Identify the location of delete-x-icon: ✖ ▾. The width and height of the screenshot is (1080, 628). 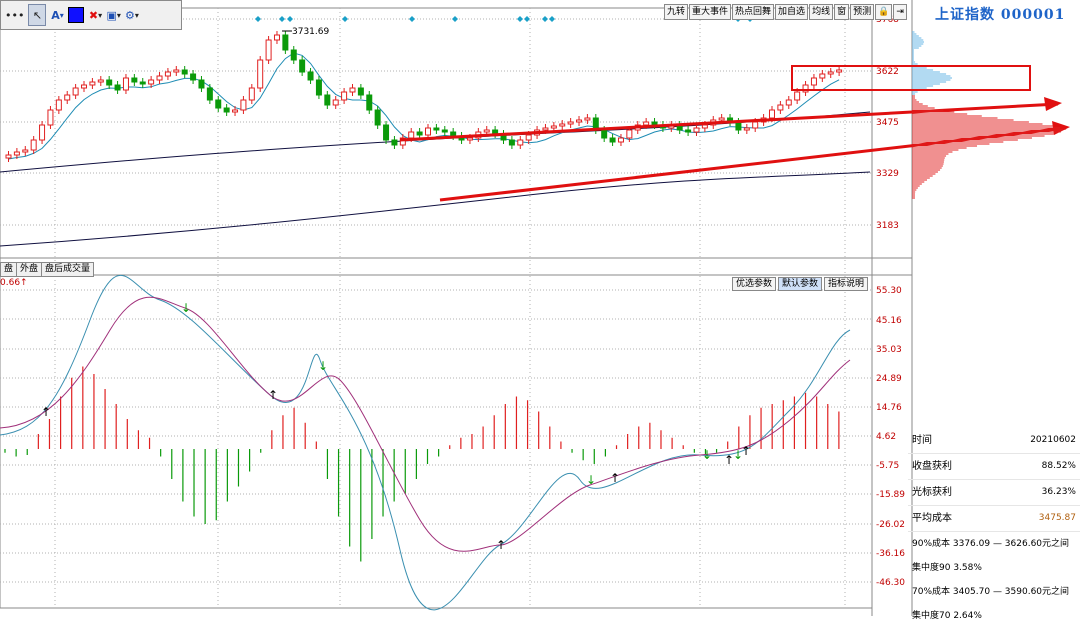
(95, 15).